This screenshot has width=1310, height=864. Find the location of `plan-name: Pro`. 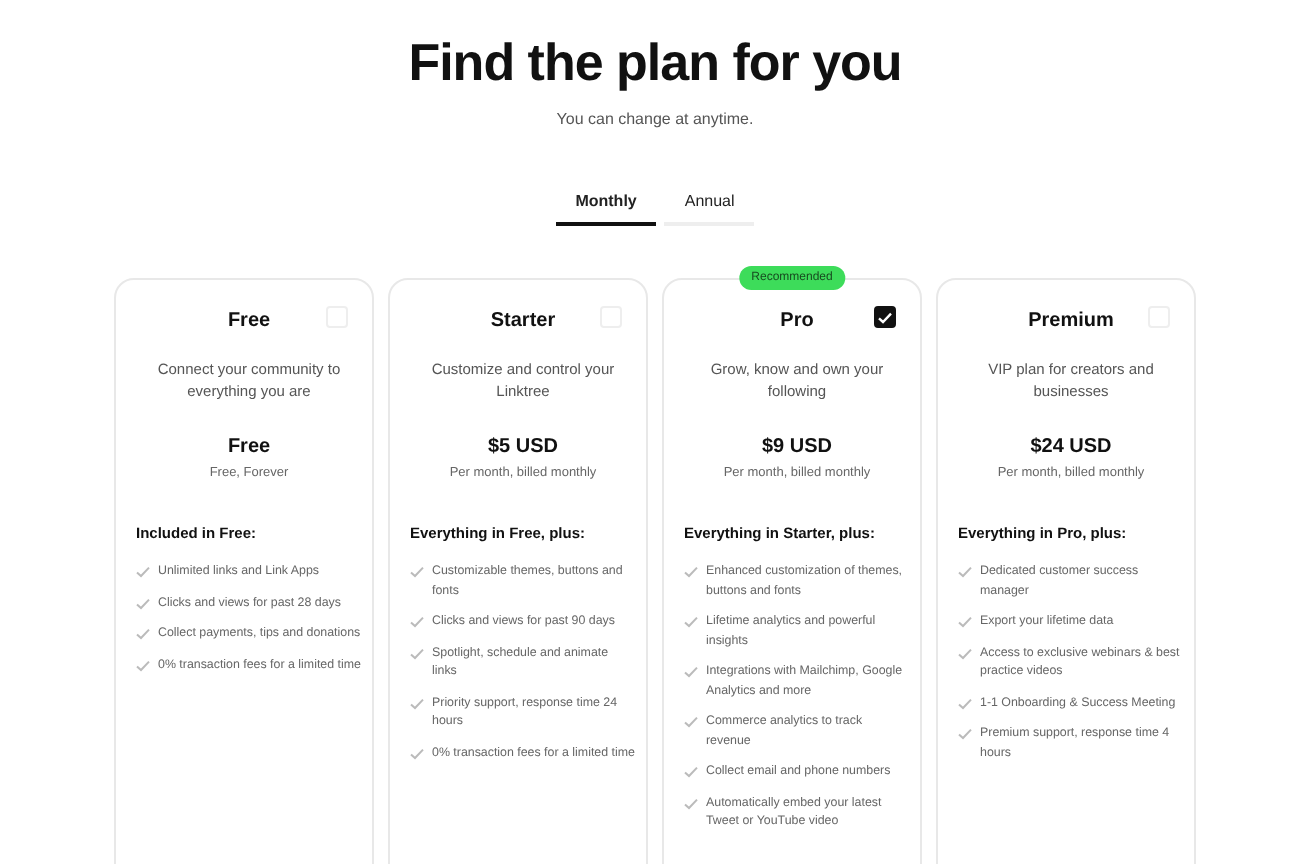

plan-name: Pro is located at coordinates (797, 321).